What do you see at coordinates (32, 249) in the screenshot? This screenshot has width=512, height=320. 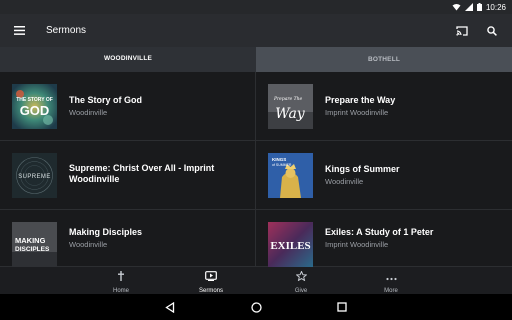 I see `svg-text: DISCIPLES` at bounding box center [32, 249].